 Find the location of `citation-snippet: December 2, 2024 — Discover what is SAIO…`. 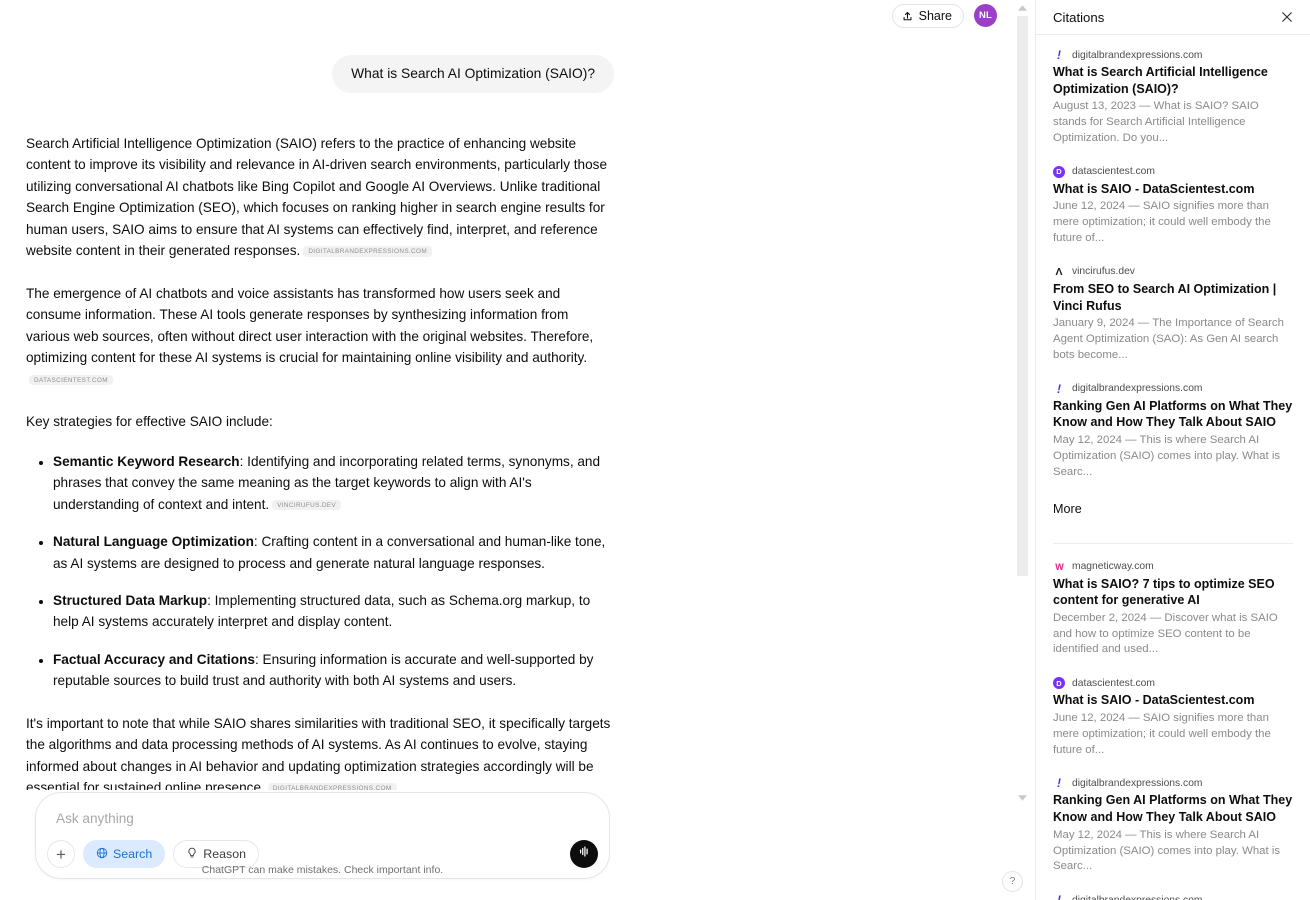

citation-snippet: December 2, 2024 — Discover what is SAIO… is located at coordinates (1165, 633).